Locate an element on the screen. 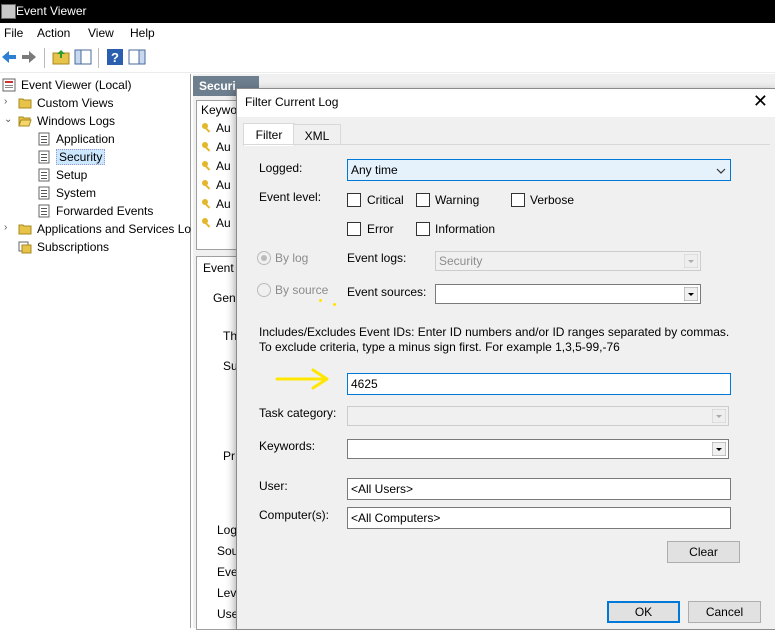 The height and width of the screenshot is (630, 775). menu-view: View is located at coordinates (101, 33).